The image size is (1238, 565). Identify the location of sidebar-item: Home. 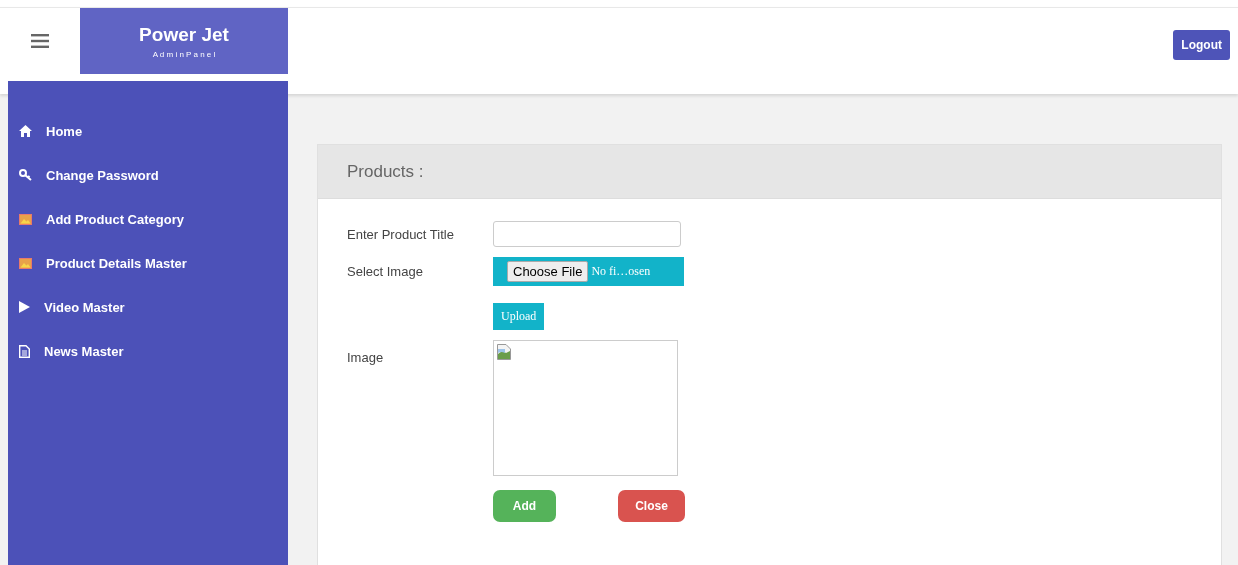
(148, 131).